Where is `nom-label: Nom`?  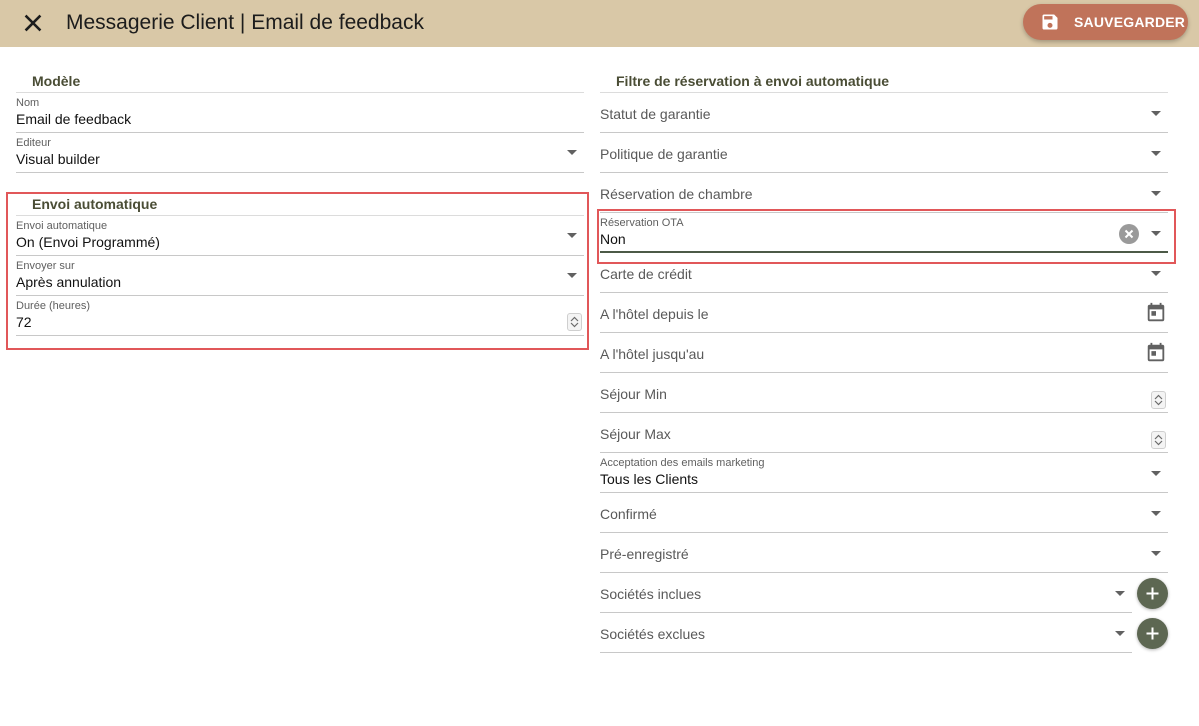 nom-label: Nom is located at coordinates (28, 103).